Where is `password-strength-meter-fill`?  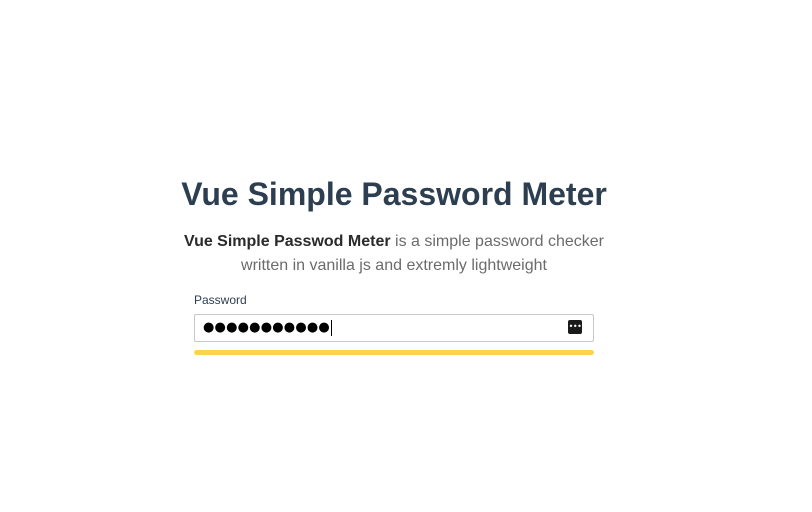
password-strength-meter-fill is located at coordinates (394, 352).